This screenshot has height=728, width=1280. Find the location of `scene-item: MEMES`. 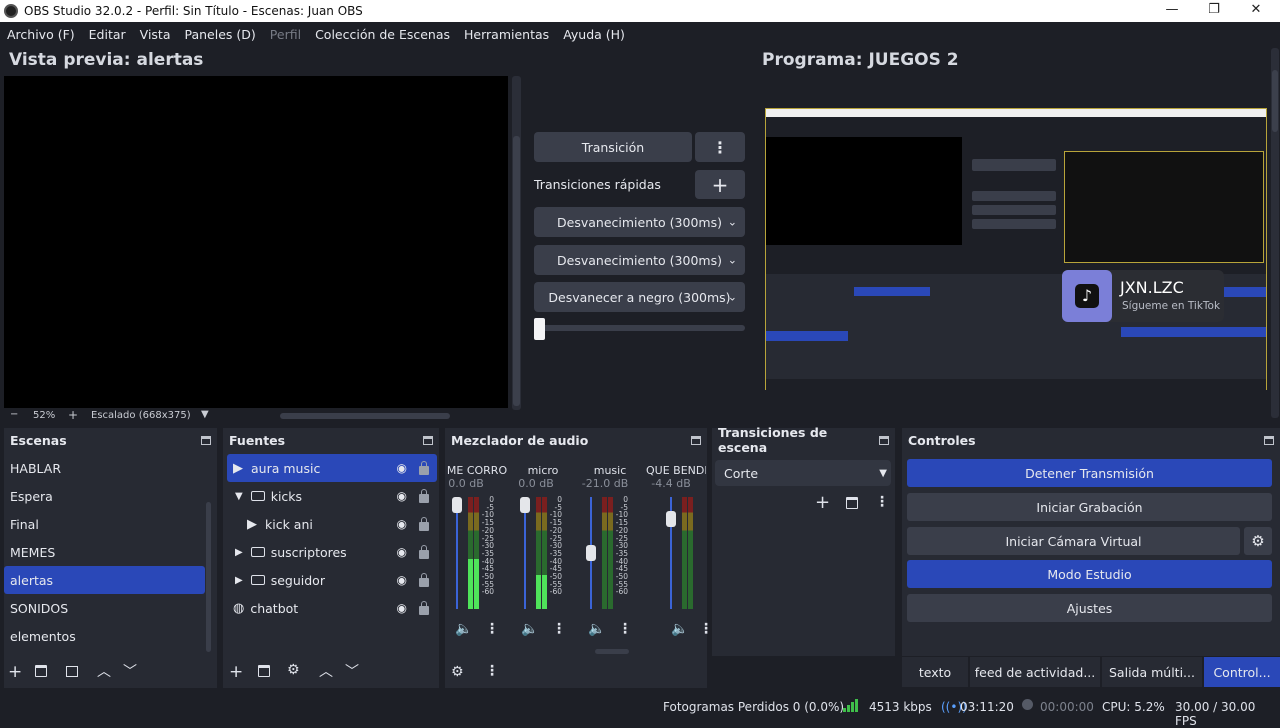

scene-item: MEMES is located at coordinates (104, 552).